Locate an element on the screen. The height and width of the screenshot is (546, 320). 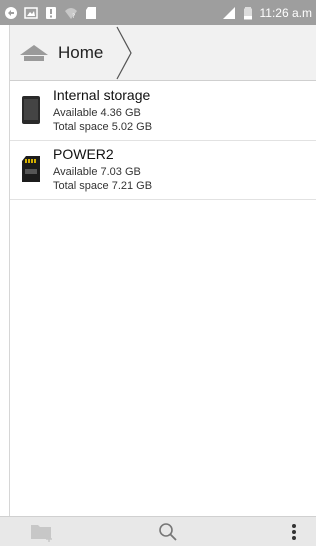
search-icon is located at coordinates (168, 532).